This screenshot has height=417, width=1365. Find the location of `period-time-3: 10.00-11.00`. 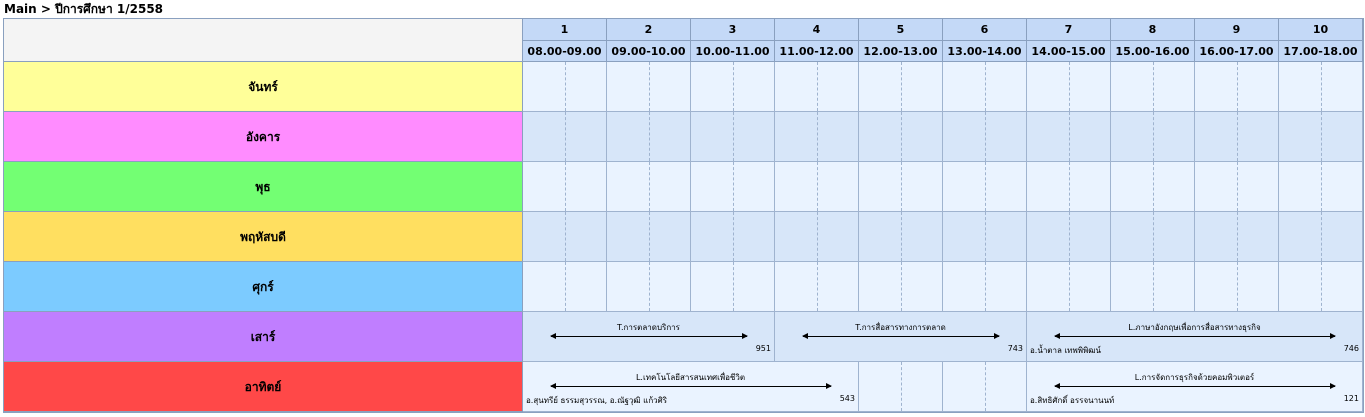

period-time-3: 10.00-11.00 is located at coordinates (733, 51).